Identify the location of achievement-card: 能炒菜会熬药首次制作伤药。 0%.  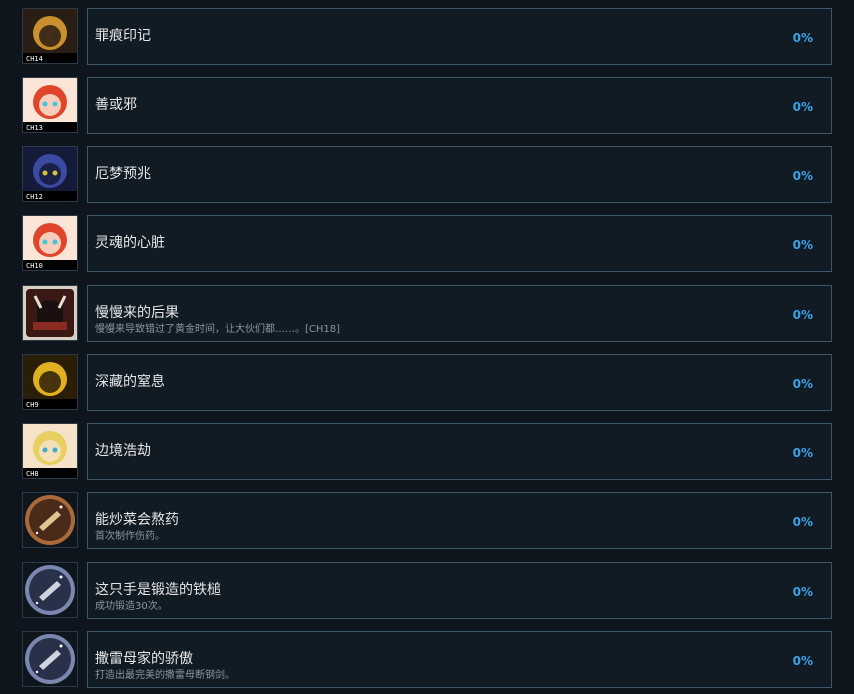
(459, 520).